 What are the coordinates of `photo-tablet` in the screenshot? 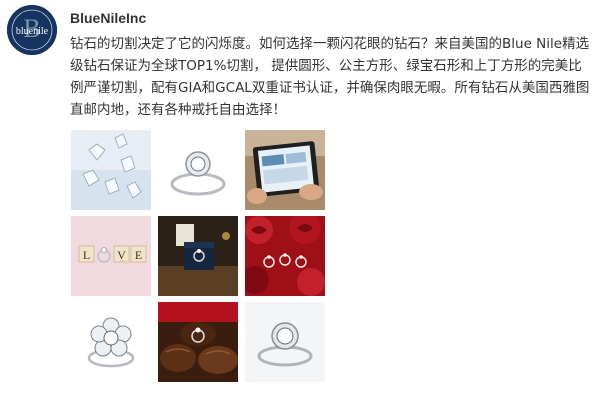 It's located at (285, 170).